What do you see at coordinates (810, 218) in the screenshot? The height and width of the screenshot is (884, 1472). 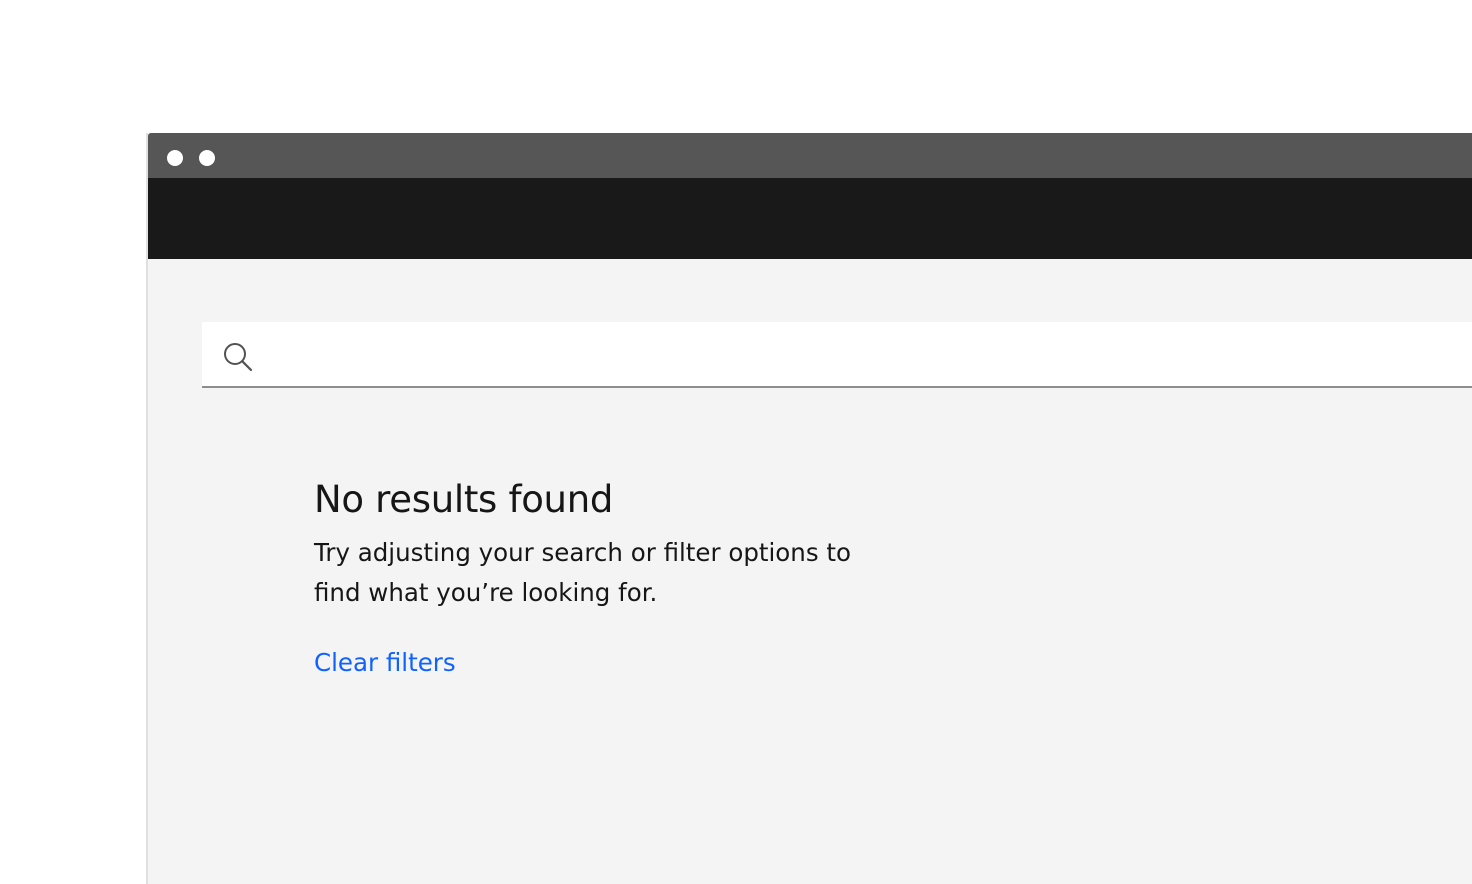 I see `app-header` at bounding box center [810, 218].